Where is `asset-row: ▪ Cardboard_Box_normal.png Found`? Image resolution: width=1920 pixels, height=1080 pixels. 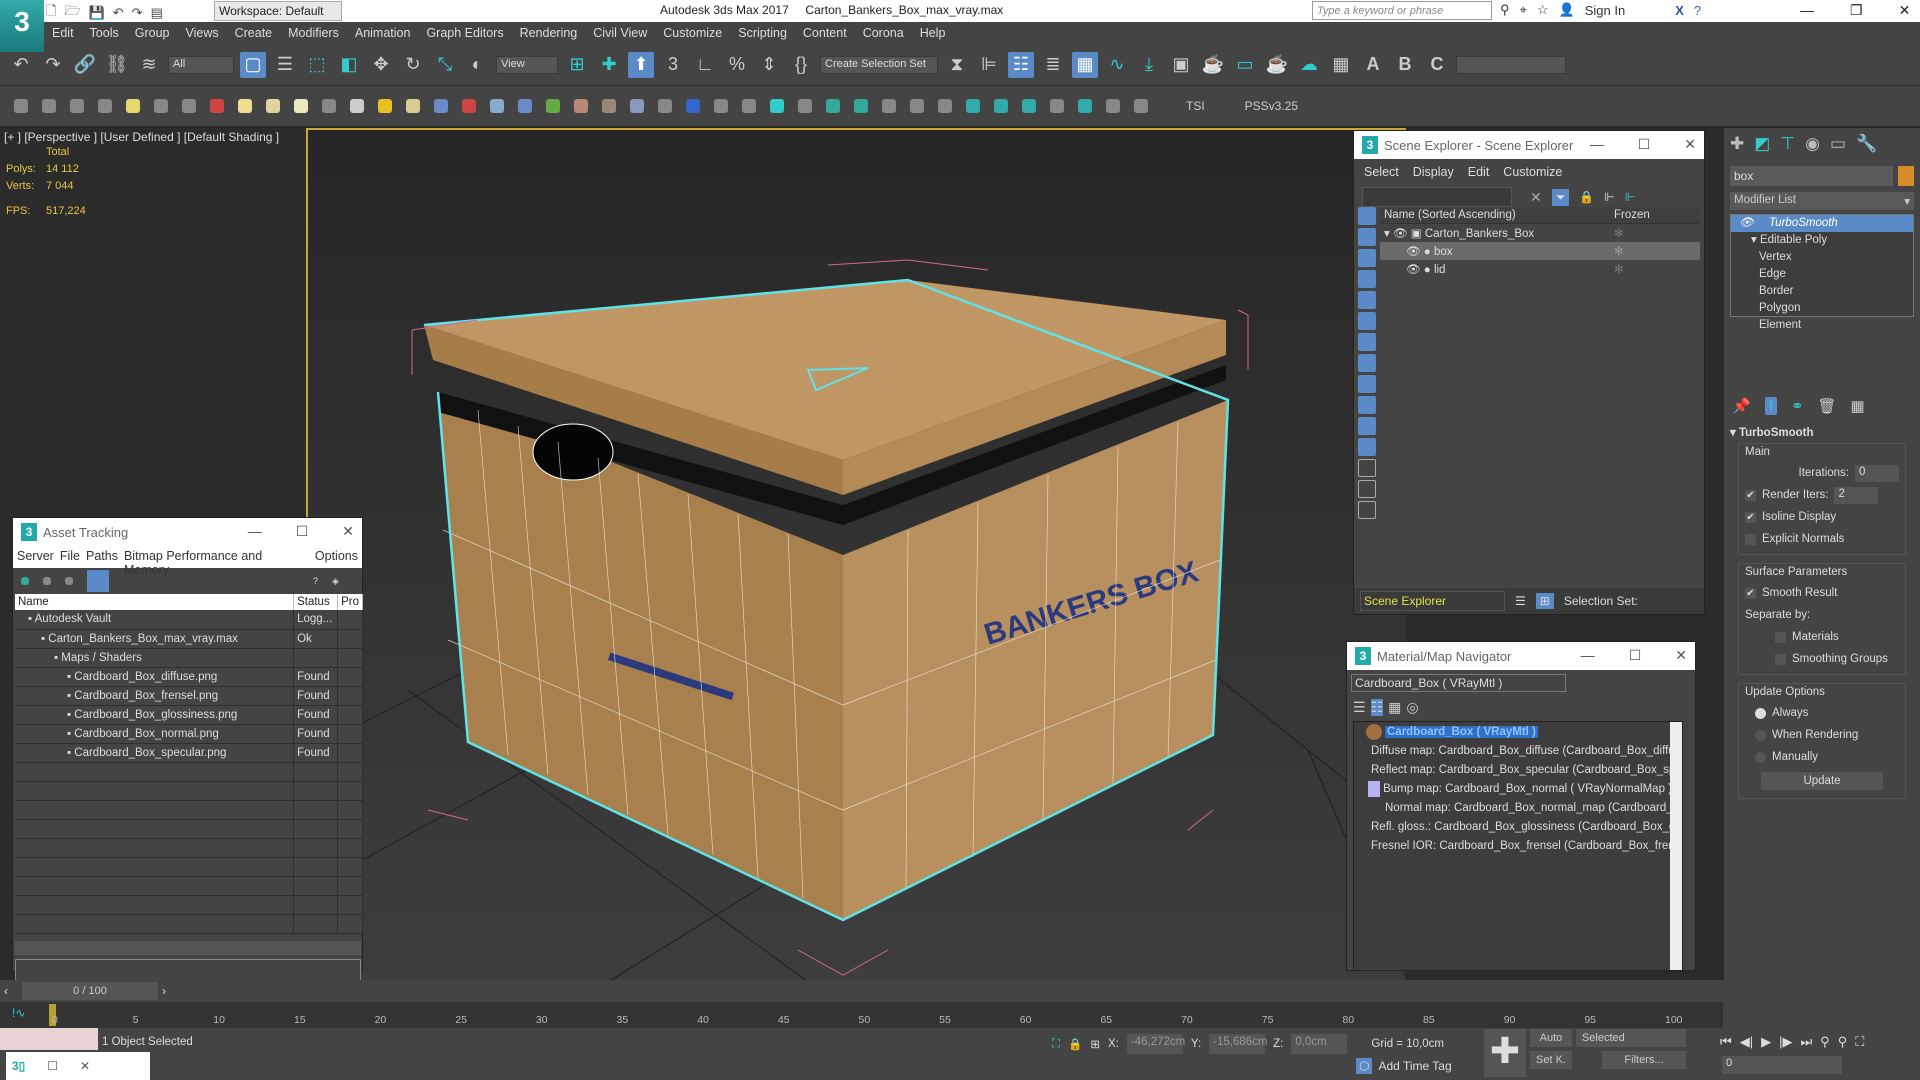 asset-row: ▪ Cardboard_Box_normal.png Found is located at coordinates (189, 734).